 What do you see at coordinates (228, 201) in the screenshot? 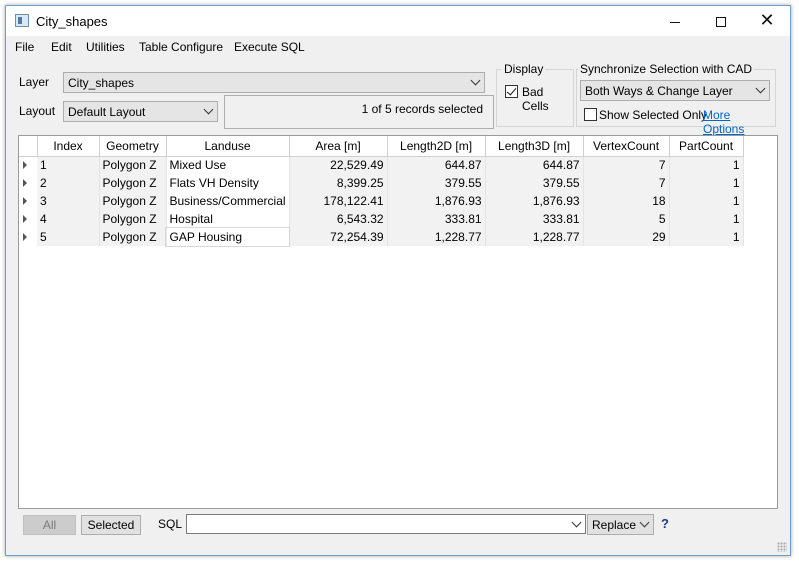
I see `cell-landuse: Business/Commercial` at bounding box center [228, 201].